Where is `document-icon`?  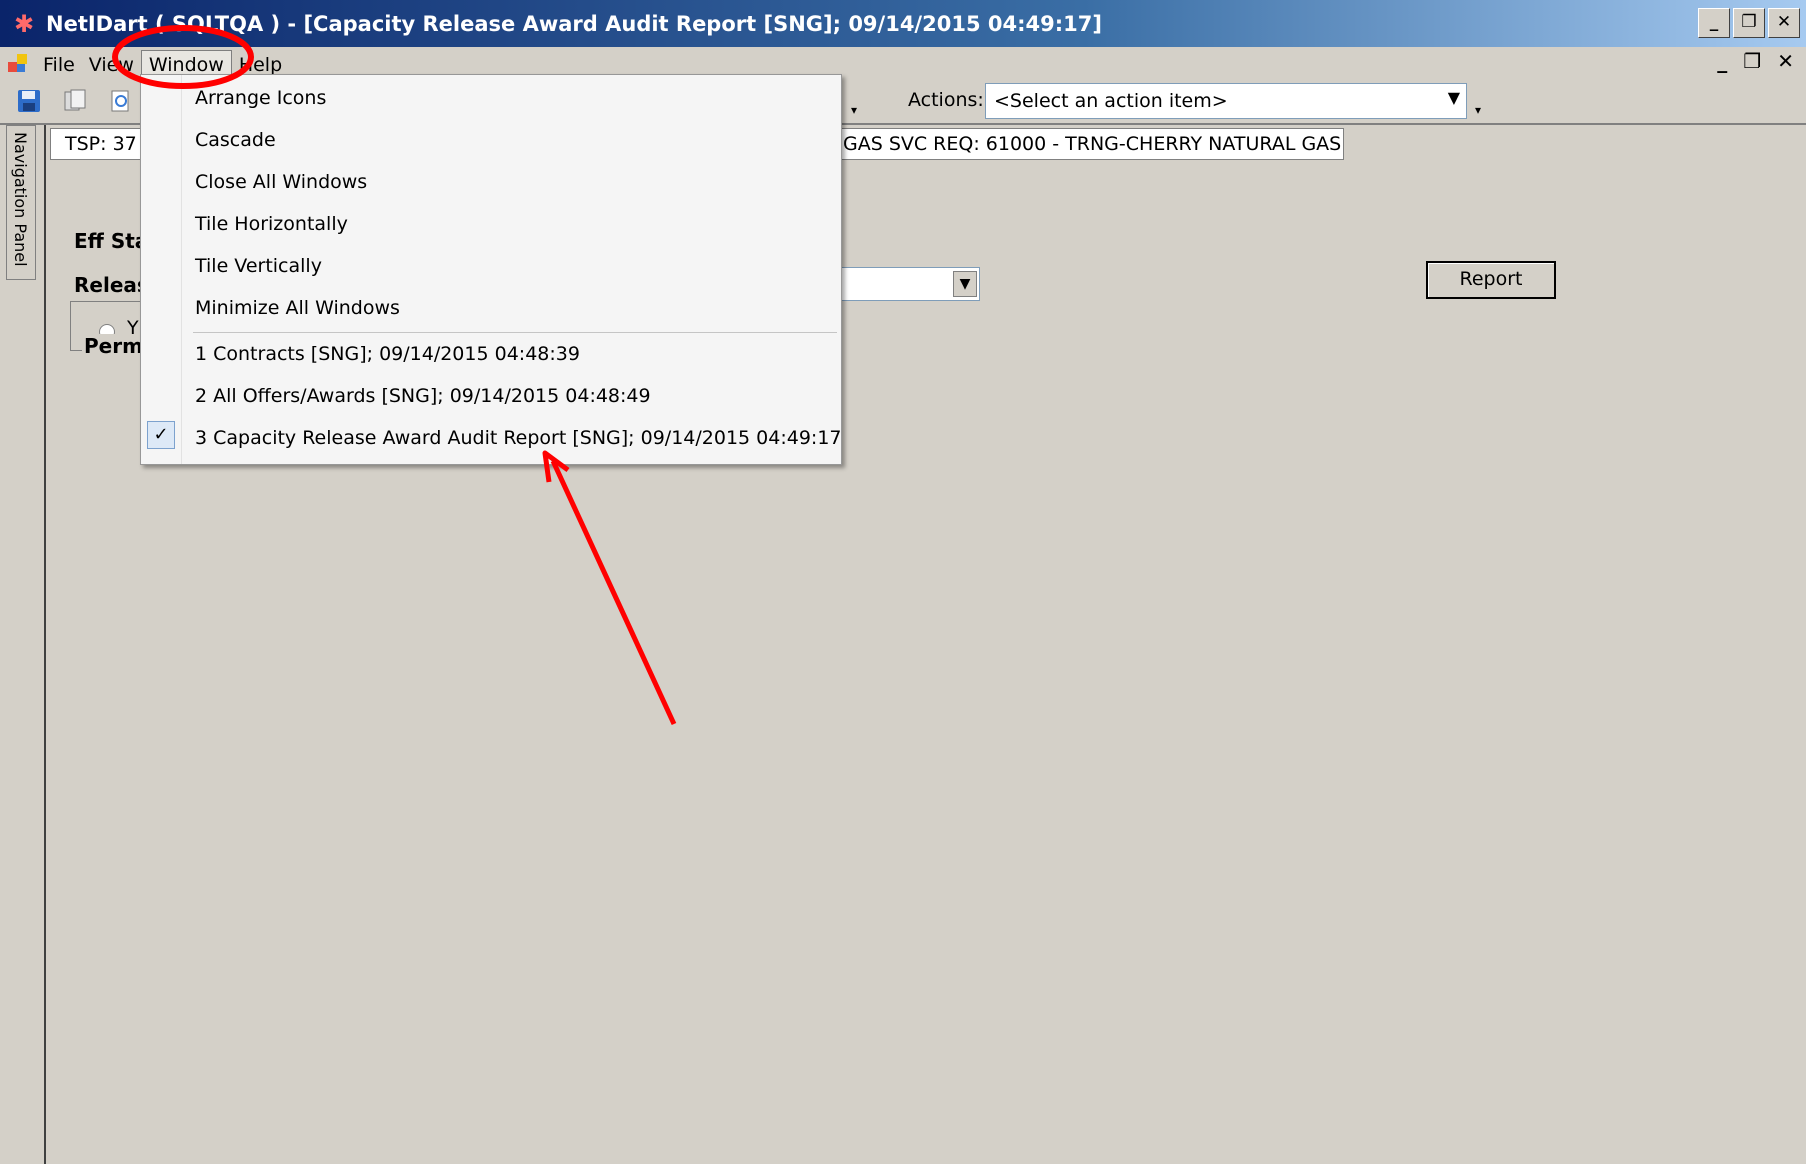
document-icon is located at coordinates (19, 65).